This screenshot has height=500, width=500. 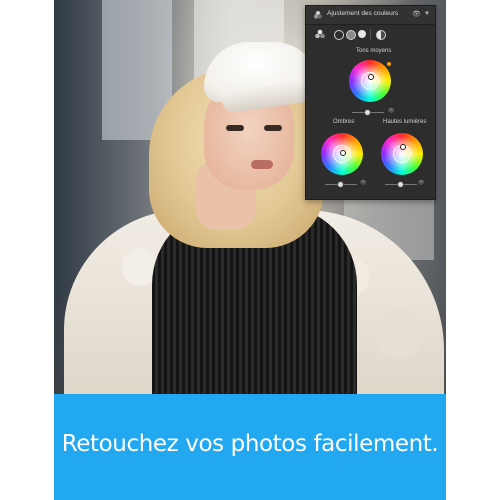 What do you see at coordinates (405, 122) in the screenshot?
I see `highlights-label: Hautes lumières` at bounding box center [405, 122].